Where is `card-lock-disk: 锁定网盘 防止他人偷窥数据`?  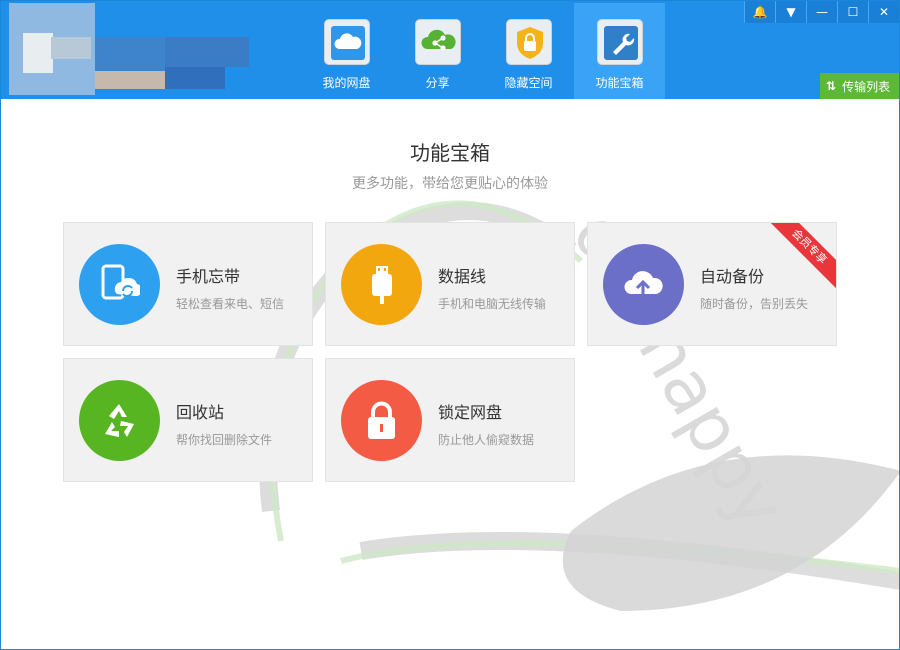 card-lock-disk: 锁定网盘 防止他人偷窥数据 is located at coordinates (450, 420).